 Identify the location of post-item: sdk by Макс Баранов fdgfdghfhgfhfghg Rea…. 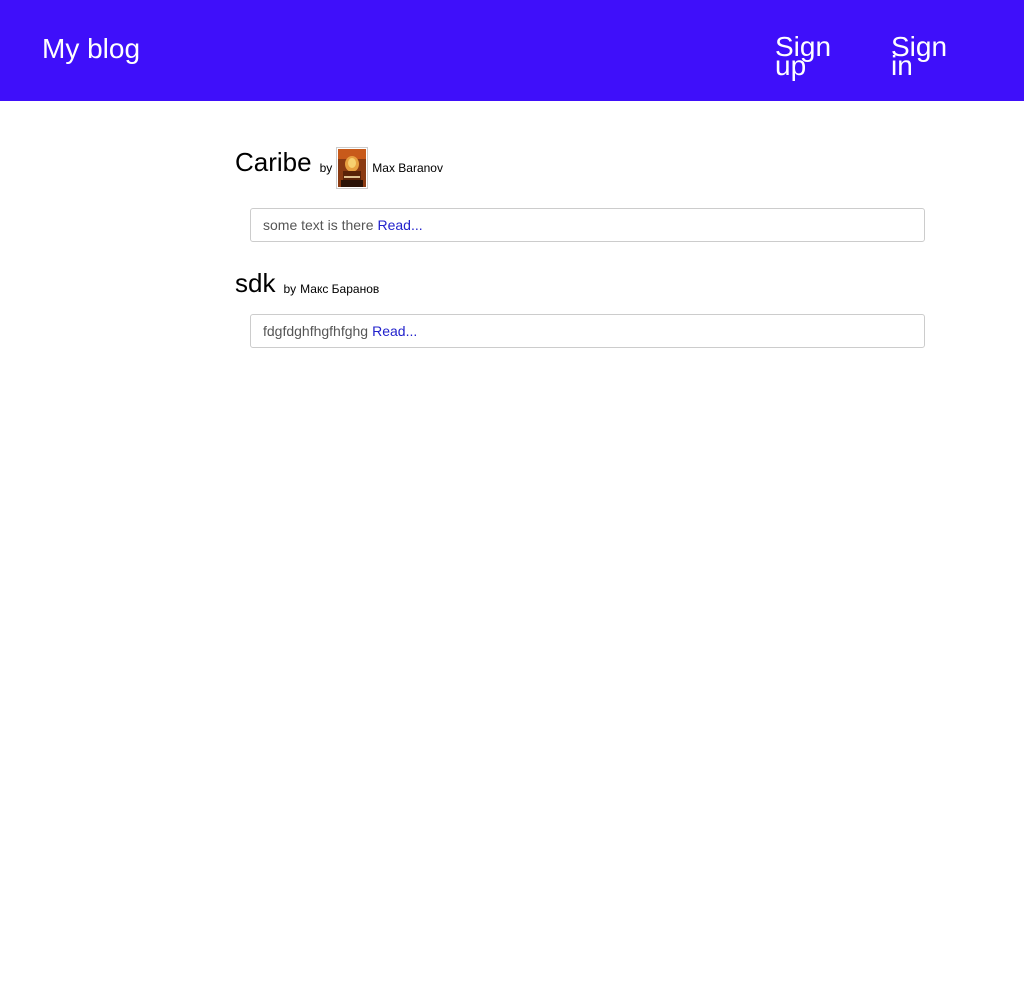
(580, 305).